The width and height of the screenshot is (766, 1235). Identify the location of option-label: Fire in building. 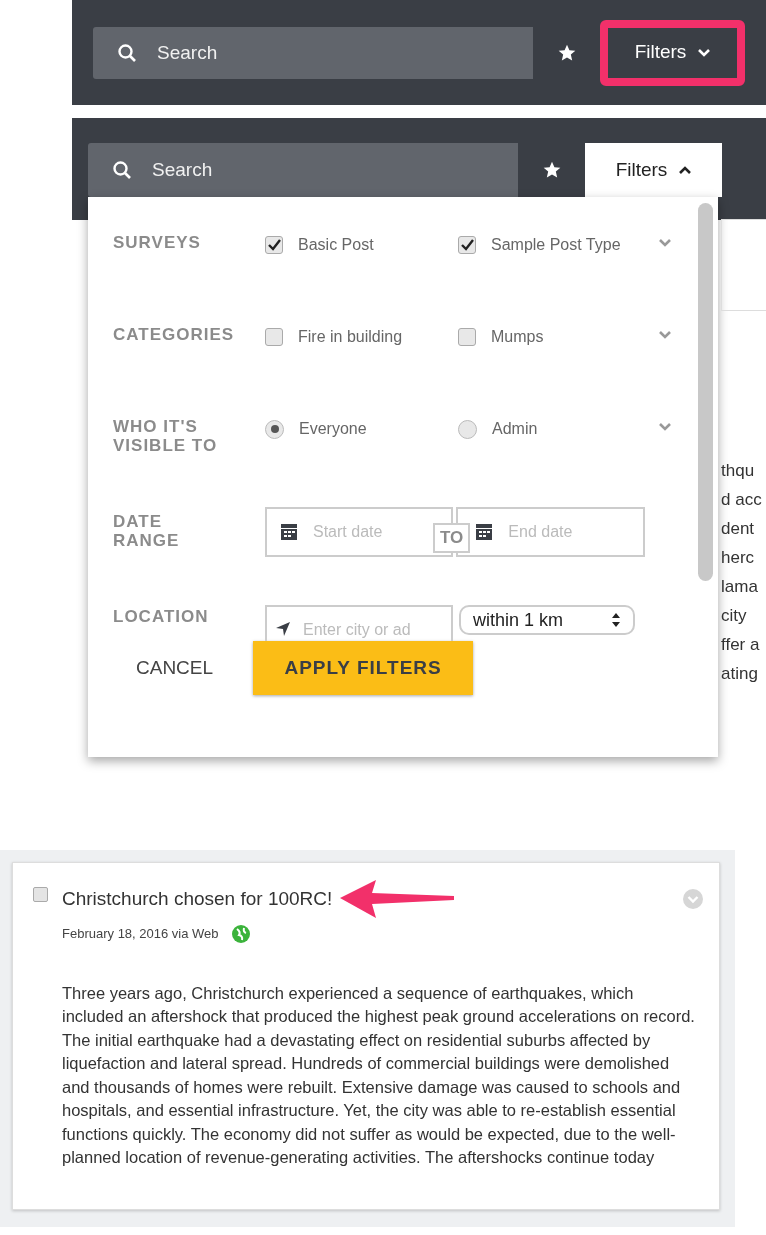
(350, 337).